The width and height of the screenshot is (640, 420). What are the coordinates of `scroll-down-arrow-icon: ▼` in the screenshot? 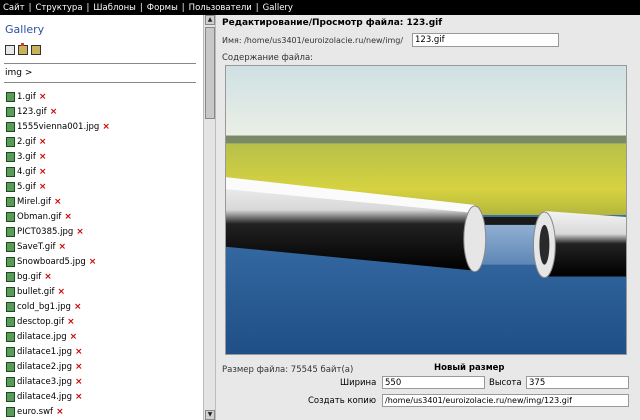 It's located at (210, 415).